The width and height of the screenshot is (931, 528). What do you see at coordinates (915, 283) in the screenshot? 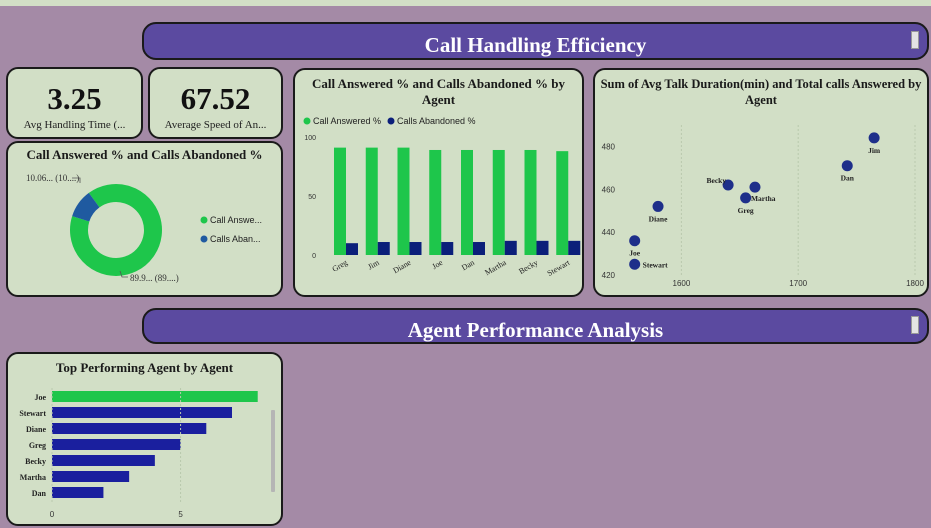
I see `x-tick-label: 1800` at bounding box center [915, 283].